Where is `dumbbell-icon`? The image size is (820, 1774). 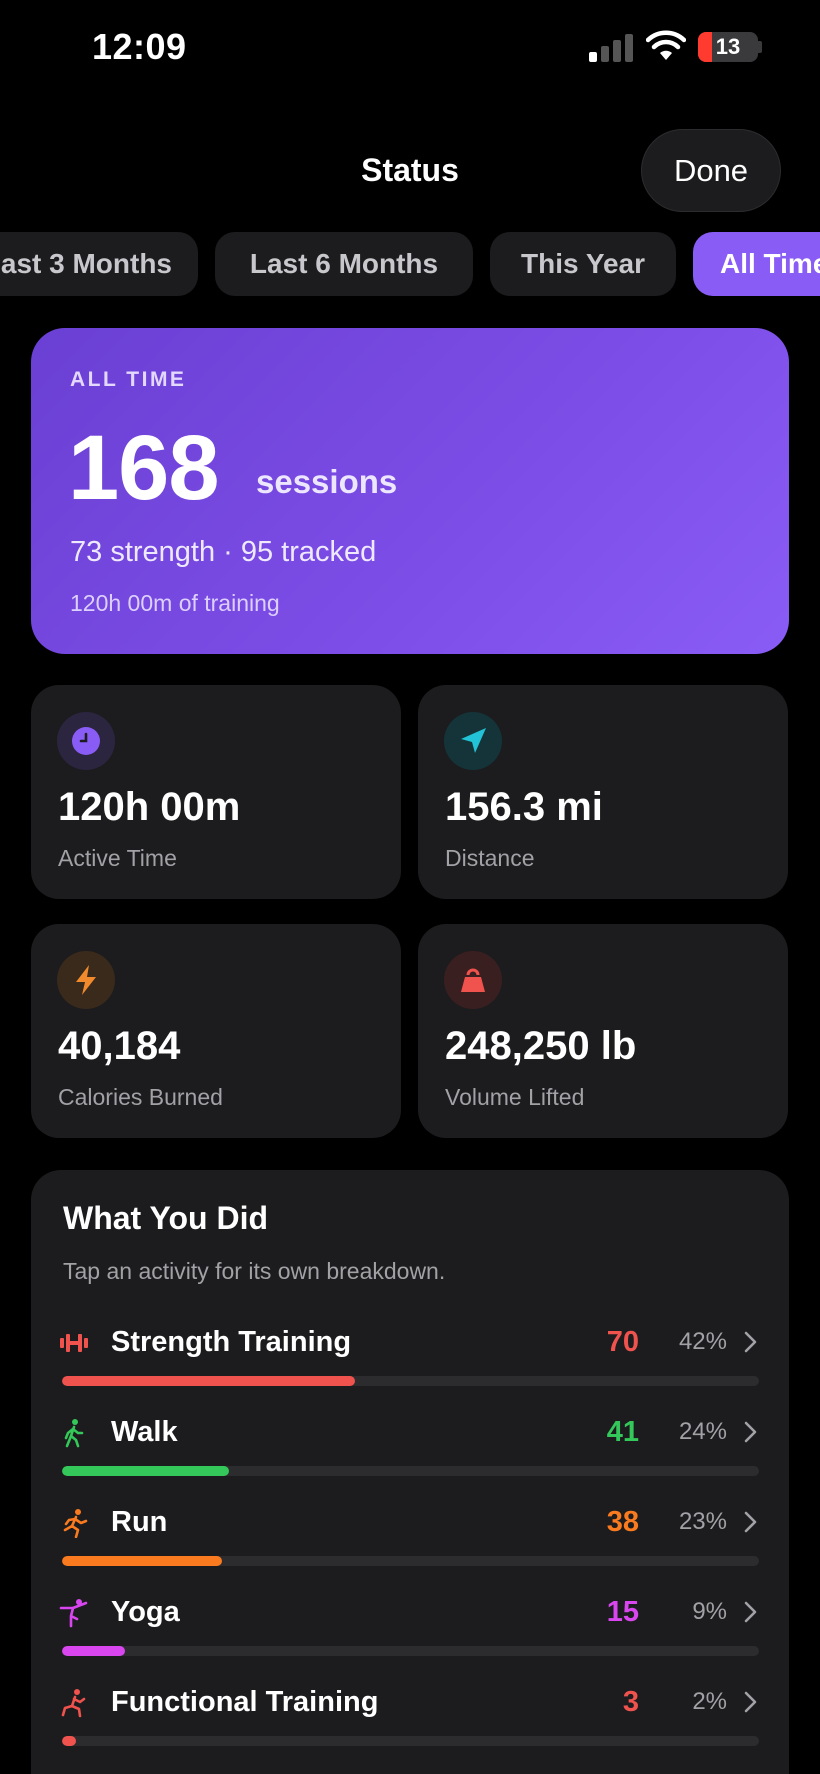 dumbbell-icon is located at coordinates (74, 1343).